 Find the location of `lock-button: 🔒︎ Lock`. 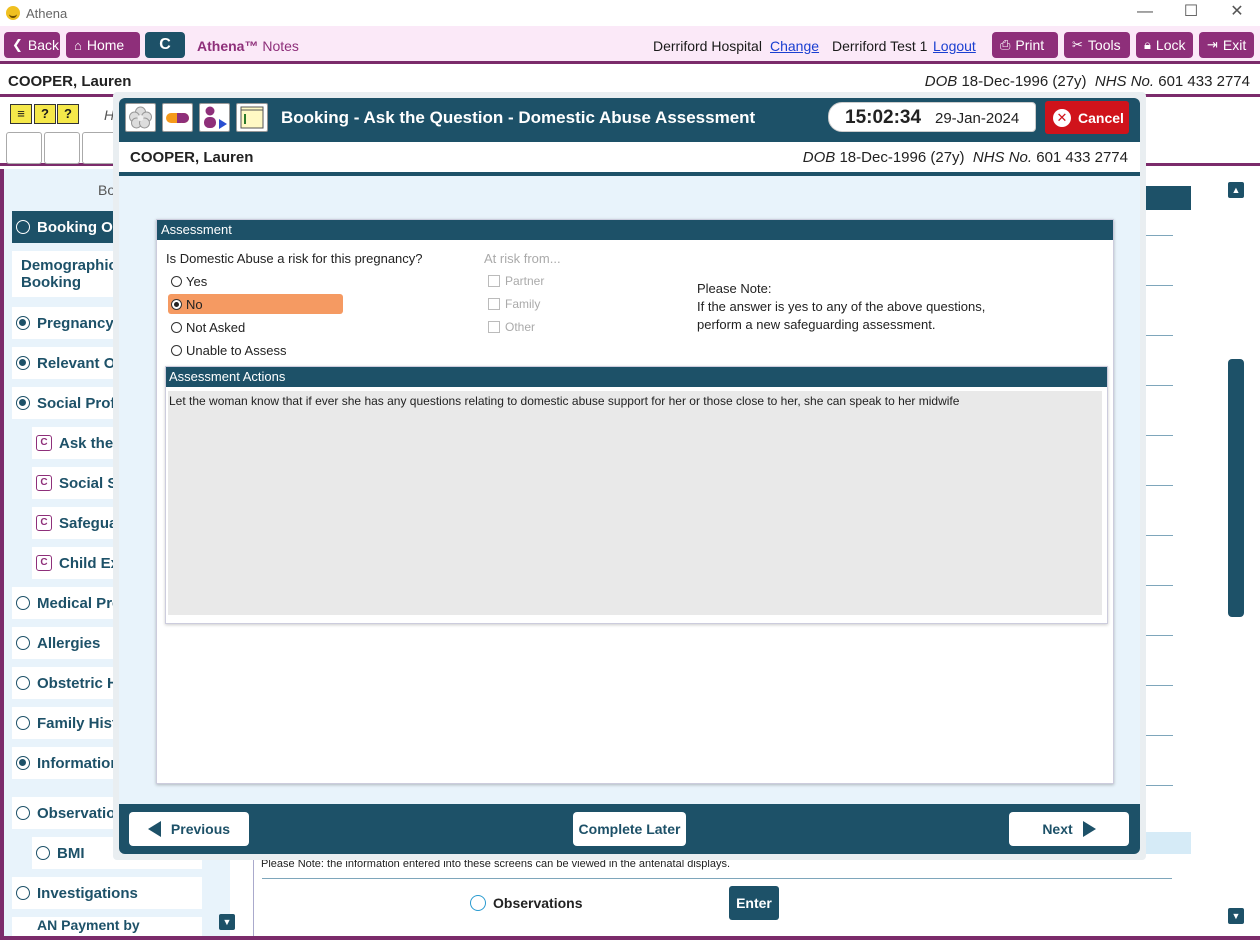

lock-button: 🔒︎ Lock is located at coordinates (1164, 45).